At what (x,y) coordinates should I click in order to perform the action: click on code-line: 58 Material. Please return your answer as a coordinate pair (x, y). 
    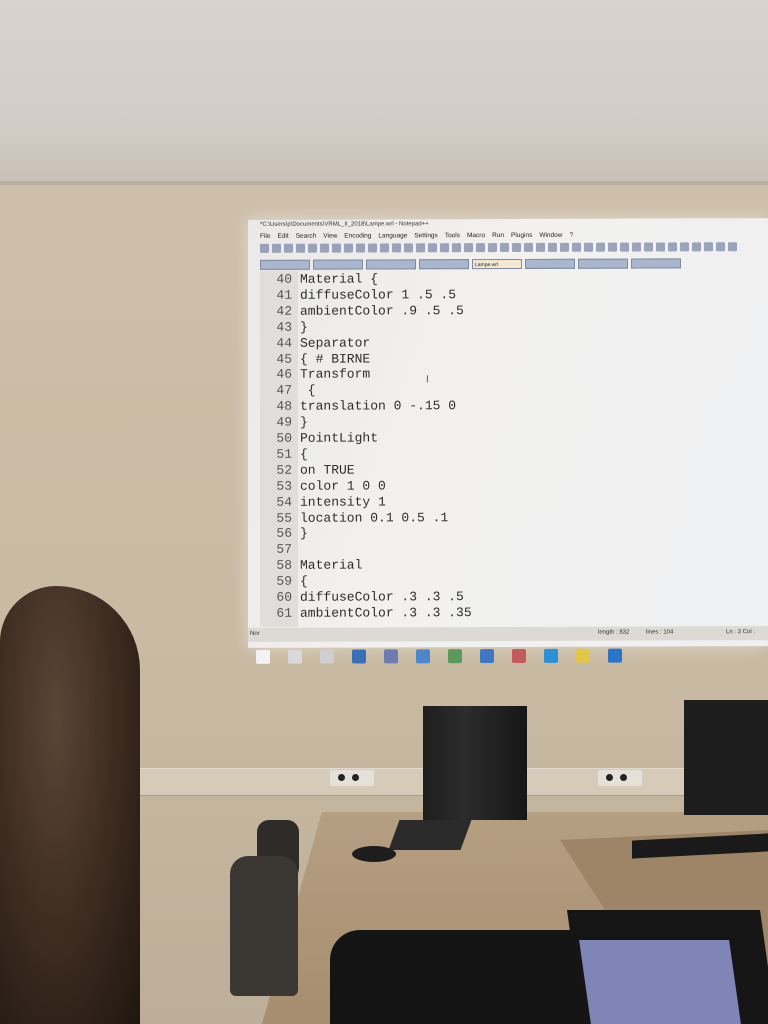
    Looking at the image, I should click on (312, 566).